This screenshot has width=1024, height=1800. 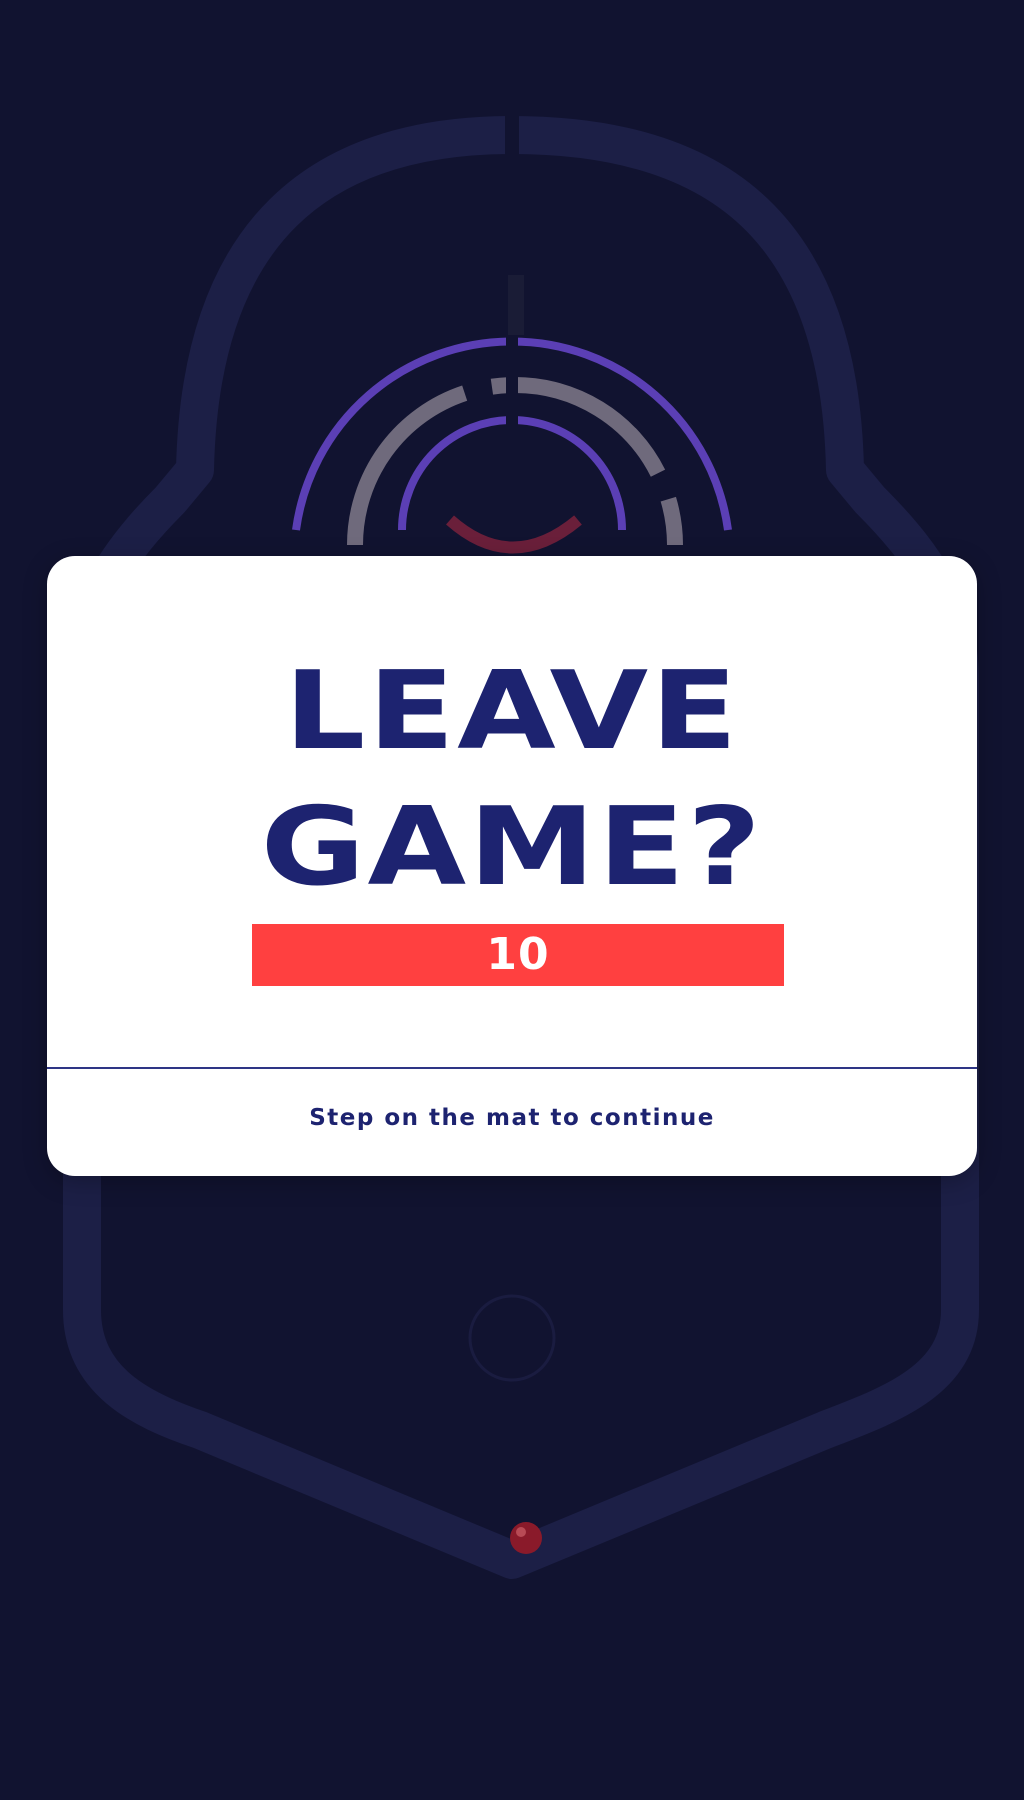 I want to click on ball-highlight, so click(x=521, y=1532).